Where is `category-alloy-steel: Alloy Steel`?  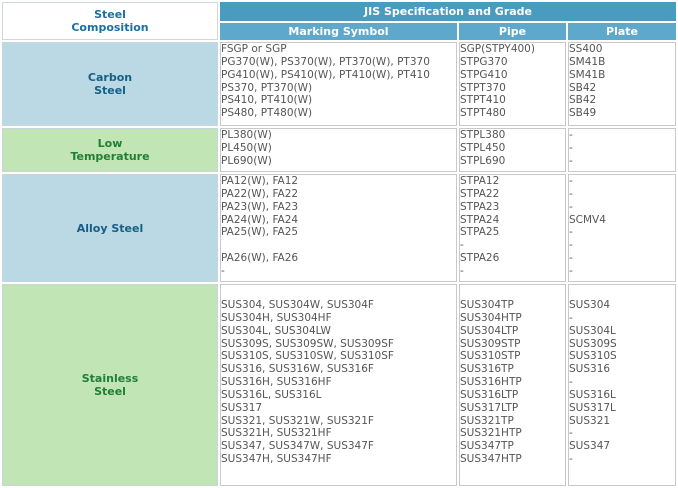 category-alloy-steel: Alloy Steel is located at coordinates (110, 228).